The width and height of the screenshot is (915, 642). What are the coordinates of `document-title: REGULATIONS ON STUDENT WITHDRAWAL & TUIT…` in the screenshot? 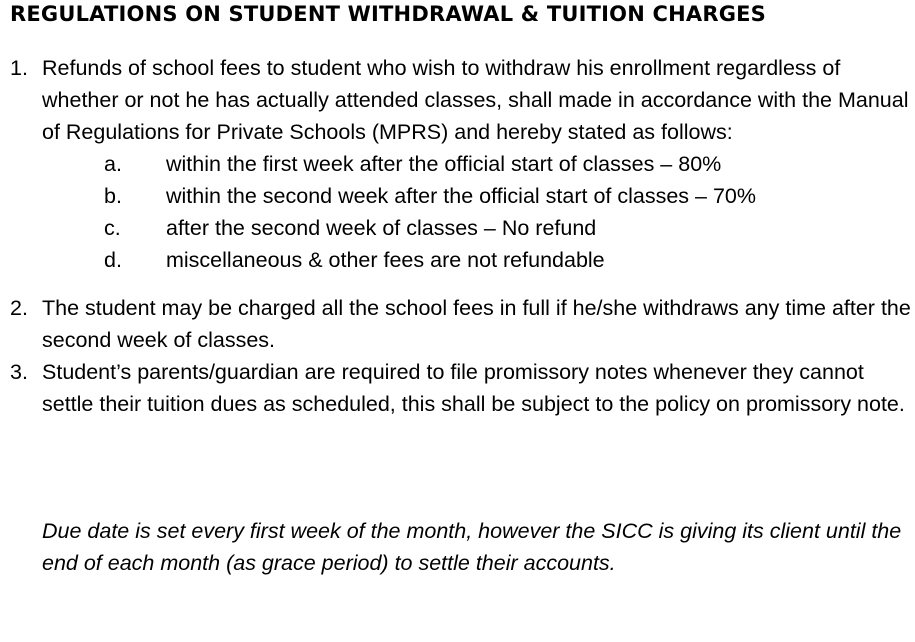 It's located at (388, 14).